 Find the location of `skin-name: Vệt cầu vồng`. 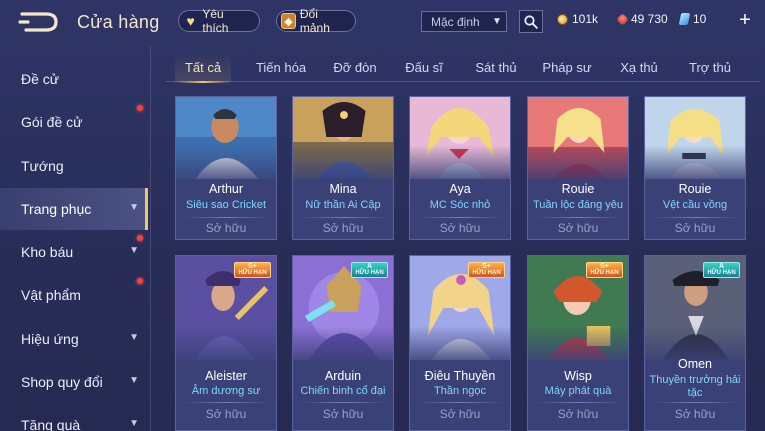

skin-name: Vệt cầu vồng is located at coordinates (695, 205).